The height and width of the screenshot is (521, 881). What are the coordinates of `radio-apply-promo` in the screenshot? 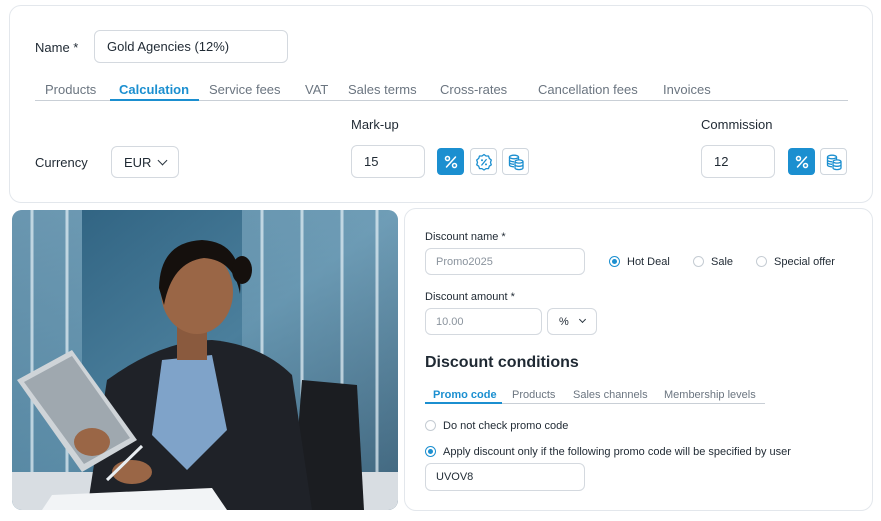 It's located at (430, 451).